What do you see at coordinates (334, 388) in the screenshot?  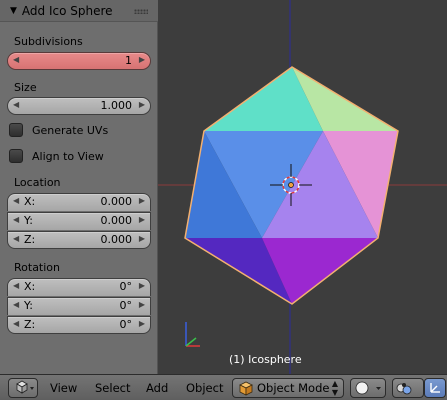 I see `updown-arrows-icon: ▲ ▼` at bounding box center [334, 388].